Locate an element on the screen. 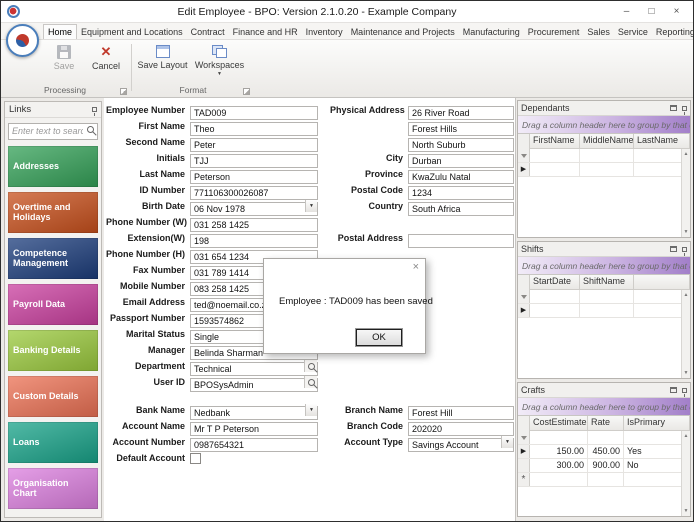 This screenshot has height=522, width=694. column-header: MiddleName is located at coordinates (607, 141).